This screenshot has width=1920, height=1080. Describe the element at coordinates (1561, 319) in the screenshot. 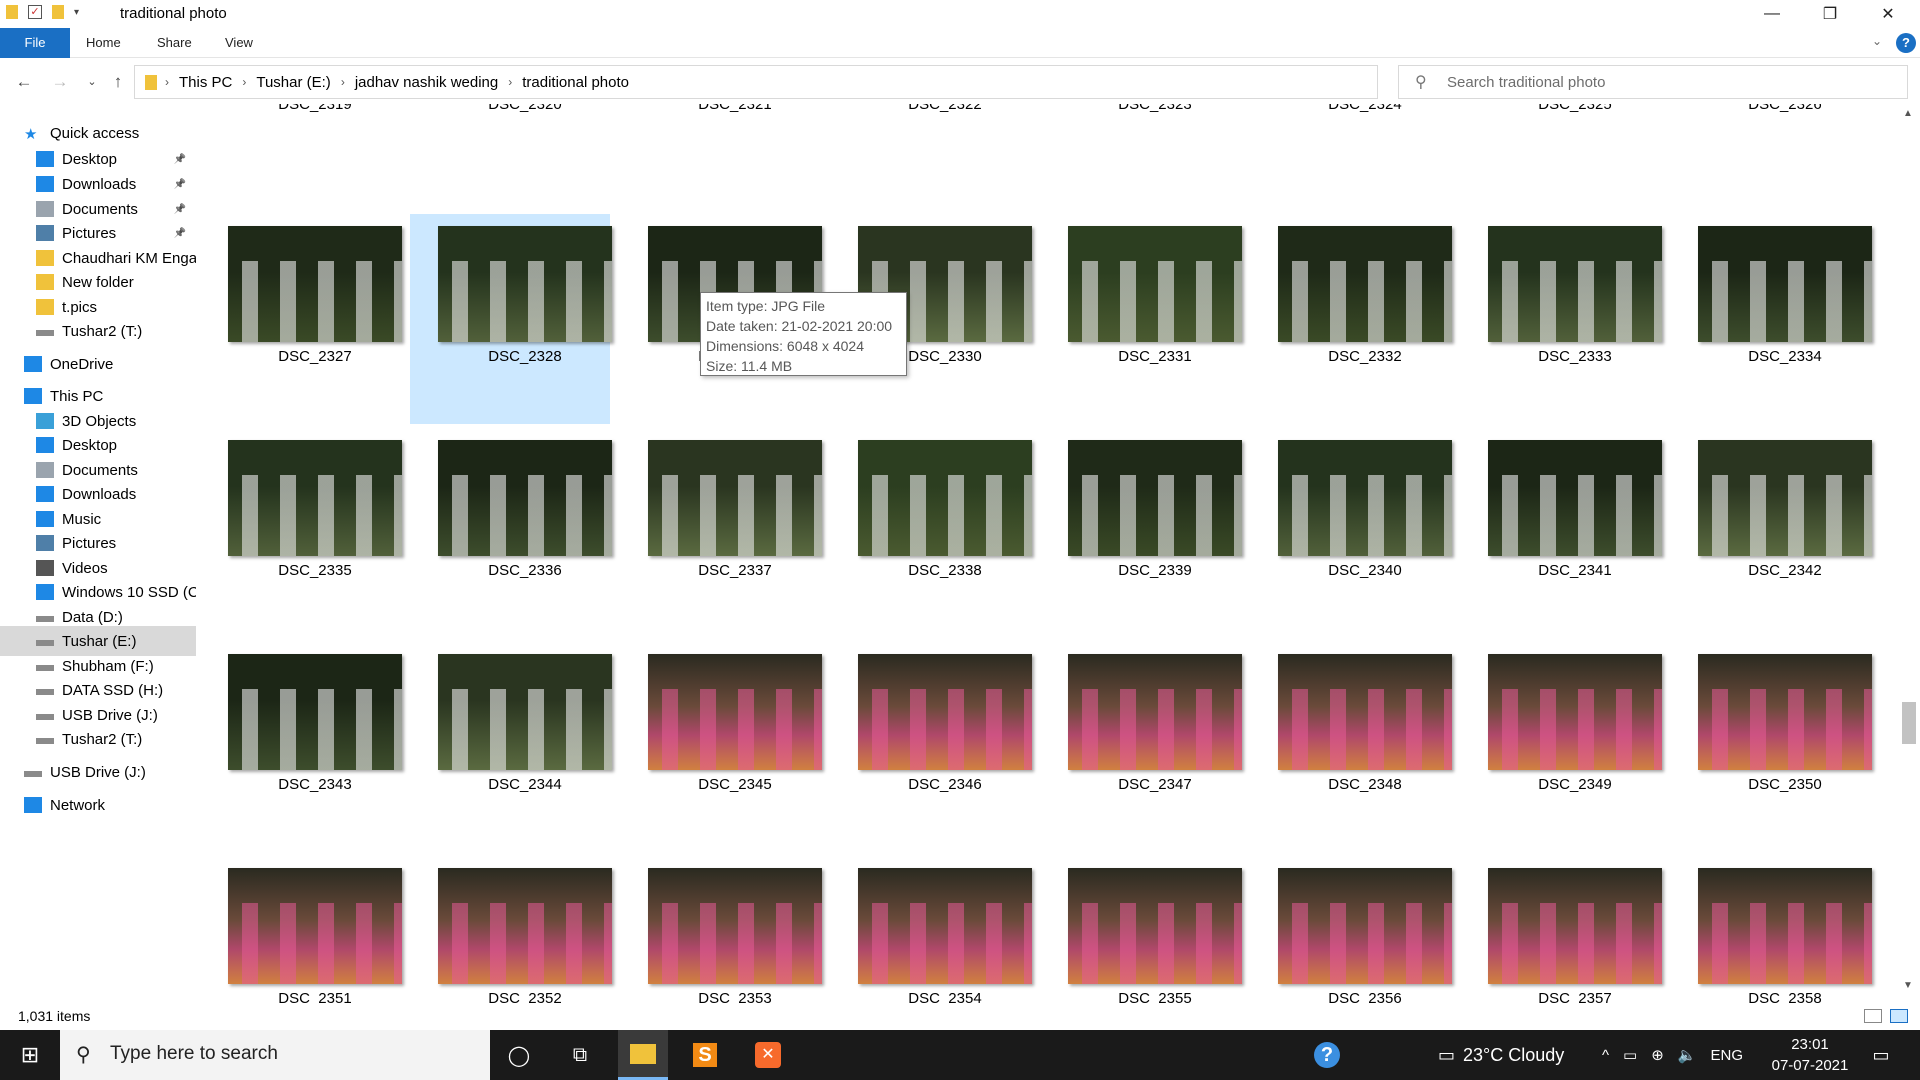

I see `file-tile: DSC_2333` at that location.